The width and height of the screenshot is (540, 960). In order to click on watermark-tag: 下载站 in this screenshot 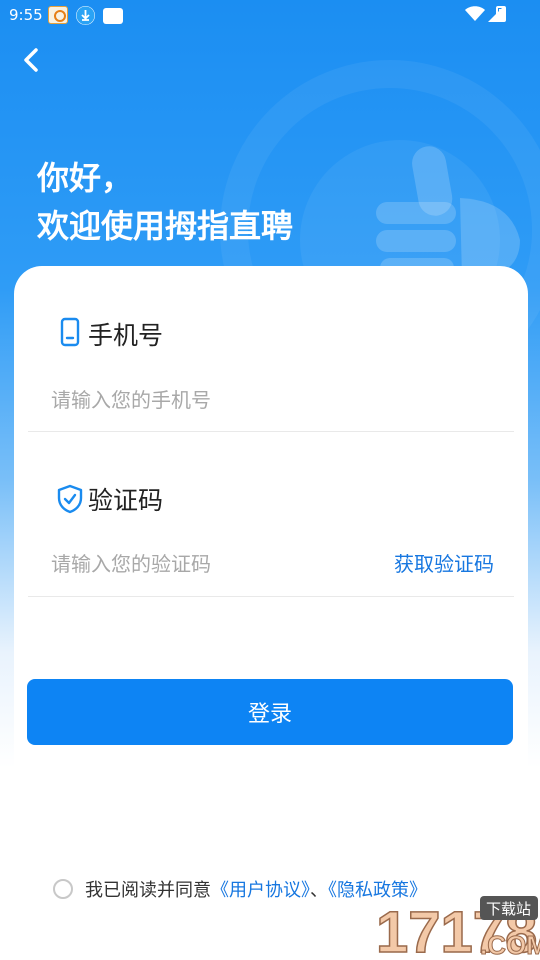, I will do `click(508, 909)`.